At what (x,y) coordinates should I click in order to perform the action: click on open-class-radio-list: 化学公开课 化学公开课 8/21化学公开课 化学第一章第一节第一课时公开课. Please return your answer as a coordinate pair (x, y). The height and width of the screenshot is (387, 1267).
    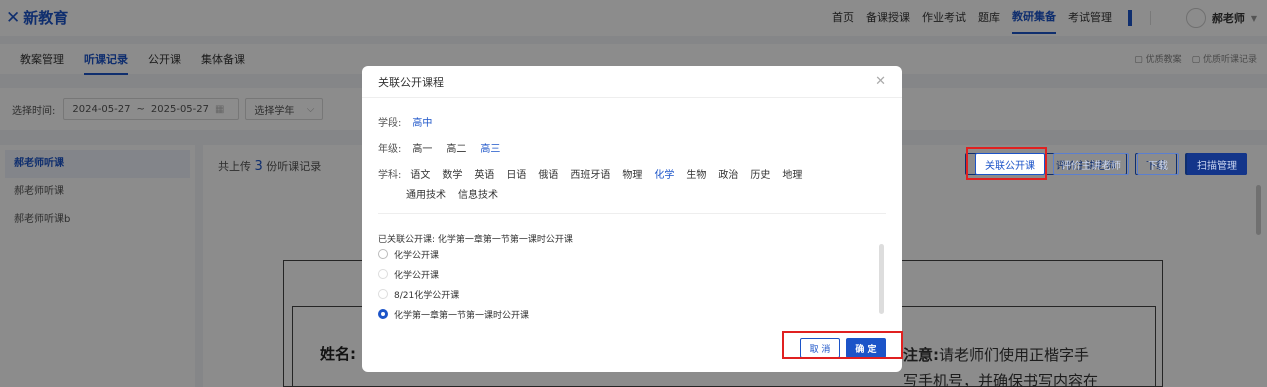
    Looking at the image, I should click on (453, 284).